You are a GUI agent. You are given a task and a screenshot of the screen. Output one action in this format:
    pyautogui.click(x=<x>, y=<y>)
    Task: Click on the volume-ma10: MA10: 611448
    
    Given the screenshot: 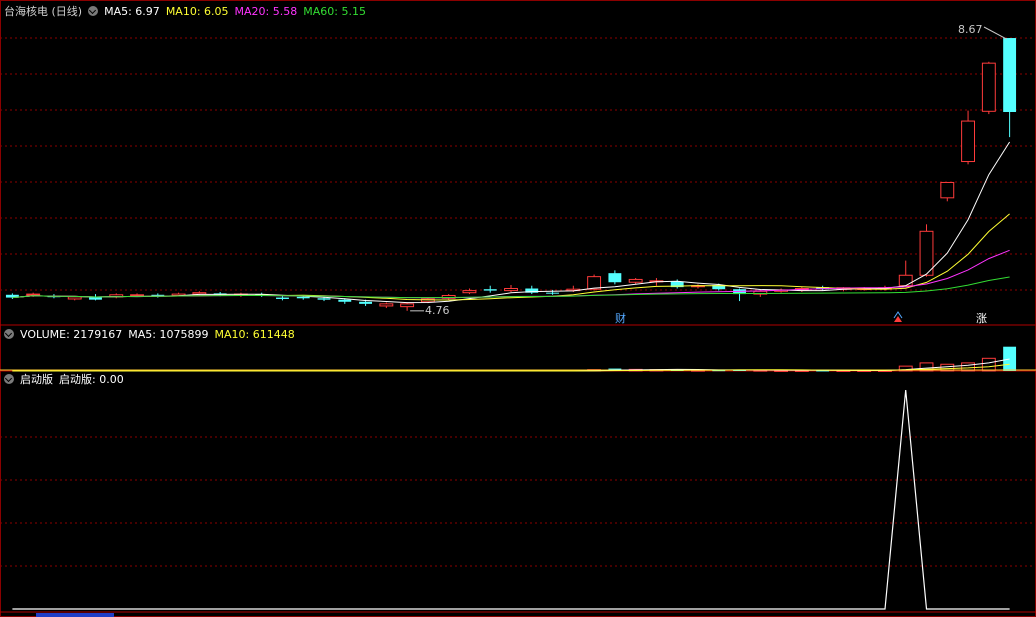 What is the action you would take?
    pyautogui.click(x=254, y=334)
    